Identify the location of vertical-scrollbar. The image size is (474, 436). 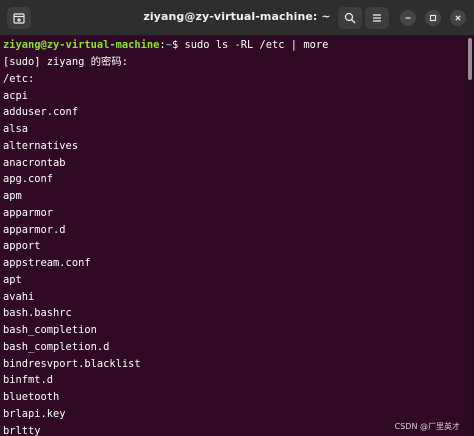
(470, 236).